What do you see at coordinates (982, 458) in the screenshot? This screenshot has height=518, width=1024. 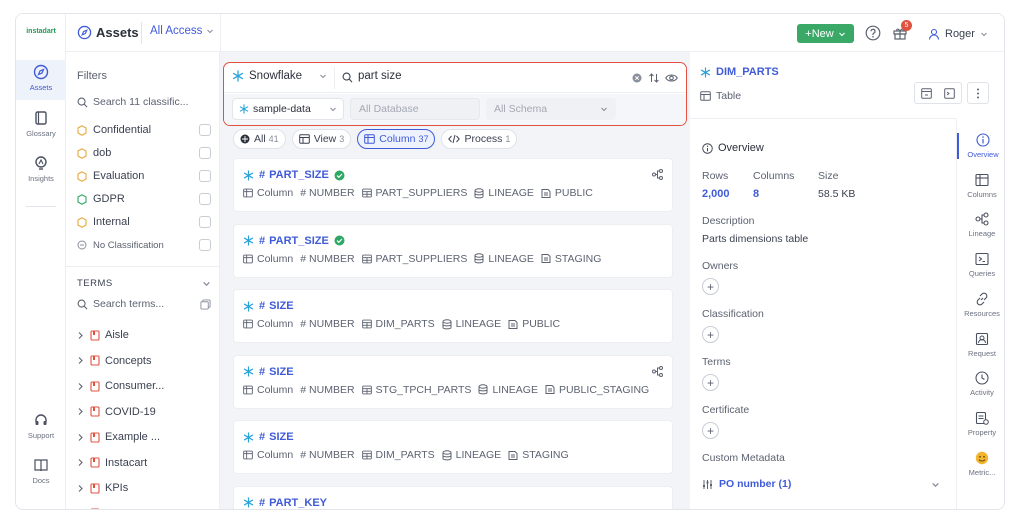 I see `emoji-icon` at bounding box center [982, 458].